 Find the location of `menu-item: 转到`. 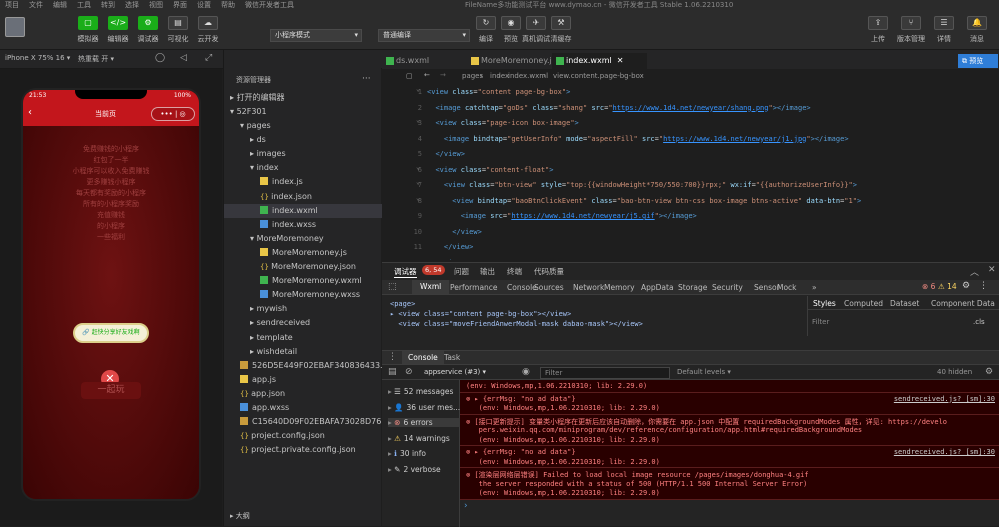

menu-item: 转到 is located at coordinates (108, 5).